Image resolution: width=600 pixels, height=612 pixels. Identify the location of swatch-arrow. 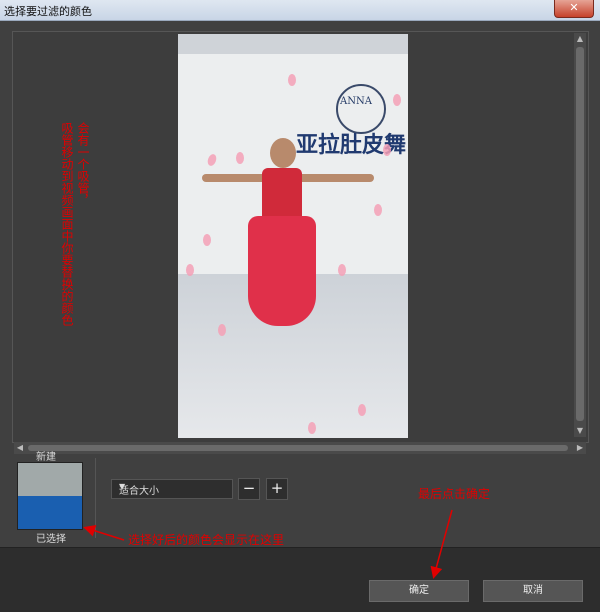
(104, 532).